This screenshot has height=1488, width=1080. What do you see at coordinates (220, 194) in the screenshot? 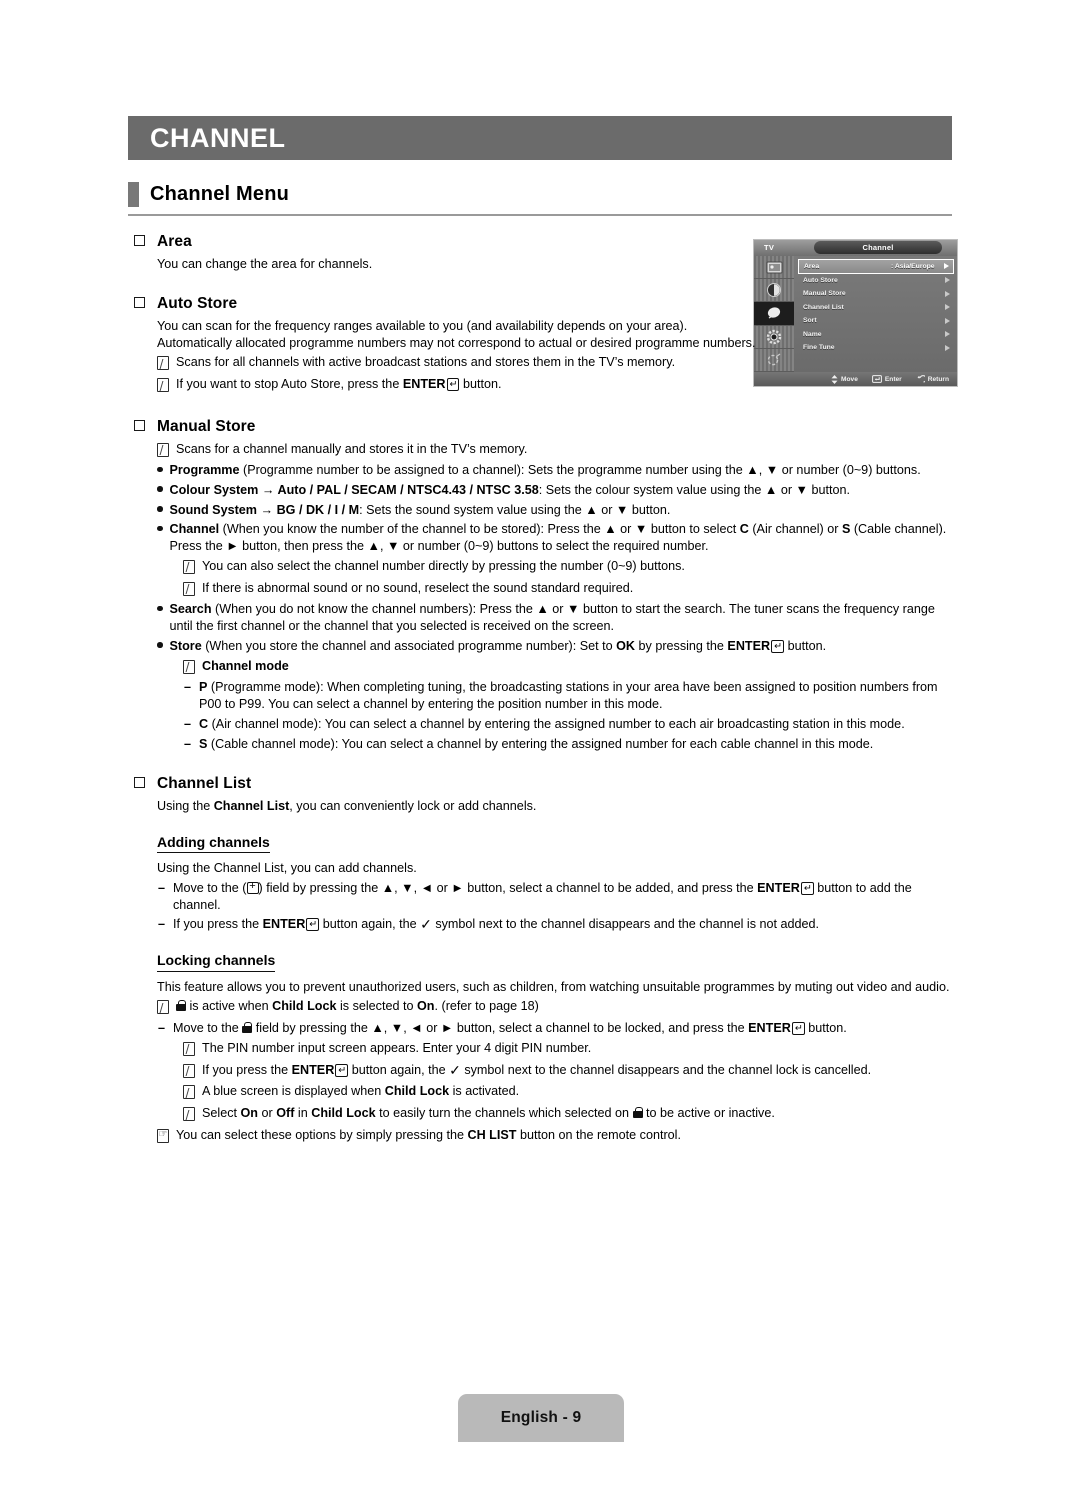
I see `section-title: Channel Menu` at bounding box center [220, 194].